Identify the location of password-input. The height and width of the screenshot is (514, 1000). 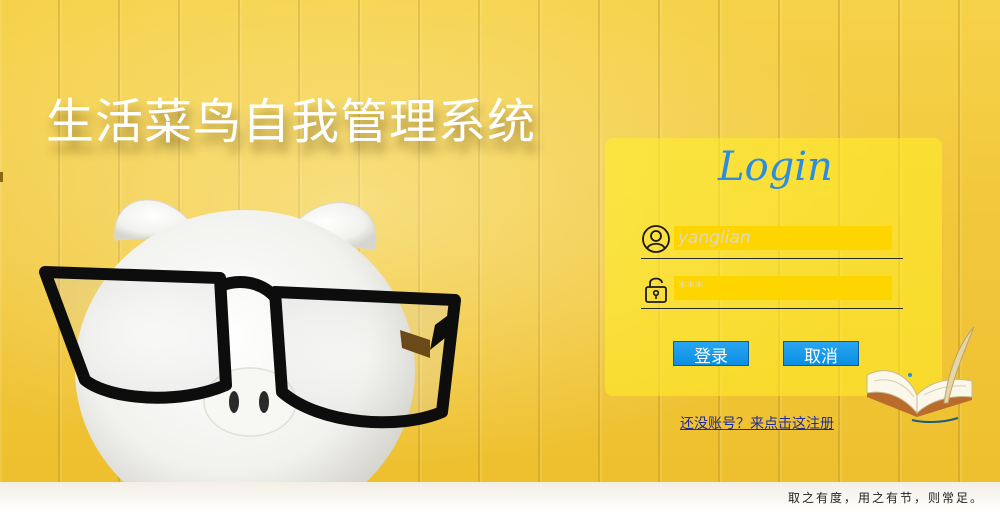
(783, 288).